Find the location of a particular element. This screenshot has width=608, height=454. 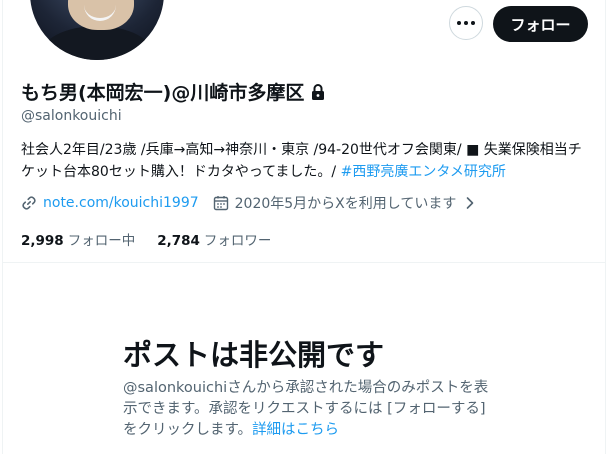

bio-hashtag-link: #西野亮廣エンタメ研究所 is located at coordinates (423, 172).